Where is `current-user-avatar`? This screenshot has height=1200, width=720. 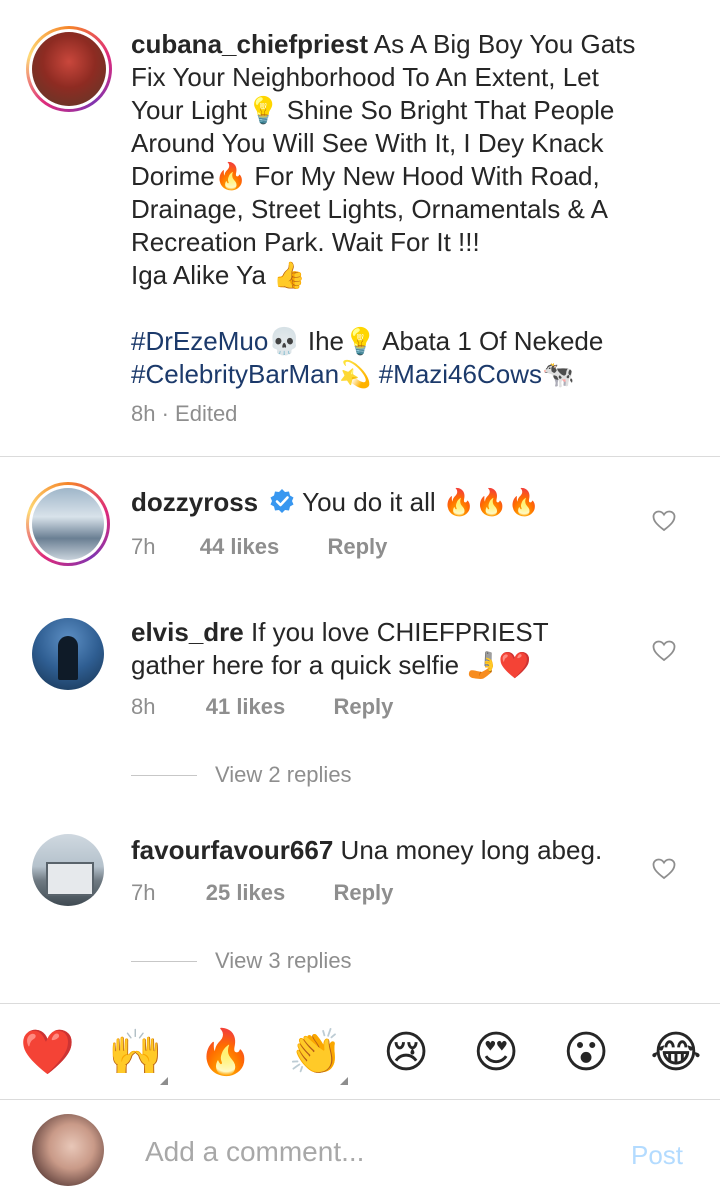
current-user-avatar is located at coordinates (68, 1150).